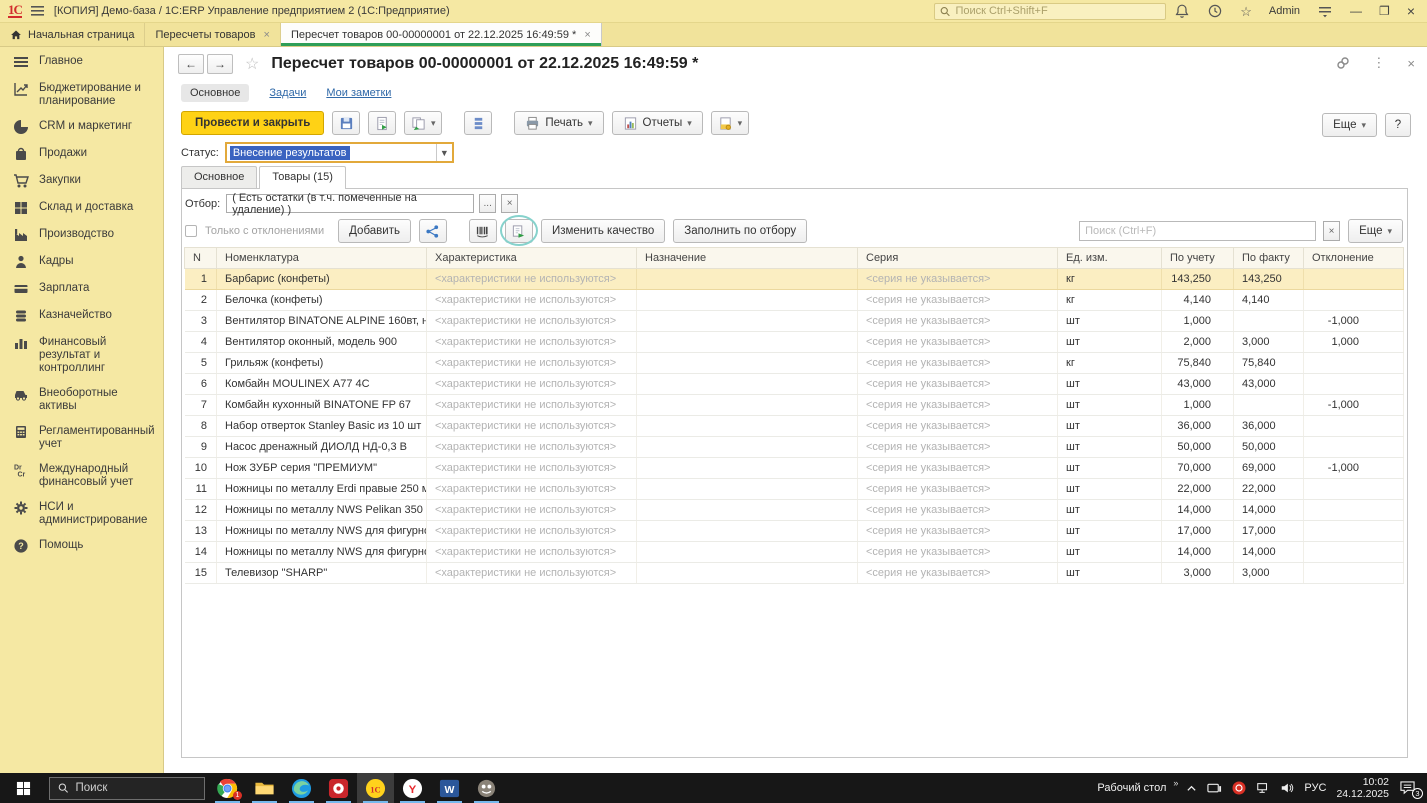 The height and width of the screenshot is (803, 1427). Describe the element at coordinates (482, 231) in the screenshot. I see `barcode-scan-button` at that location.